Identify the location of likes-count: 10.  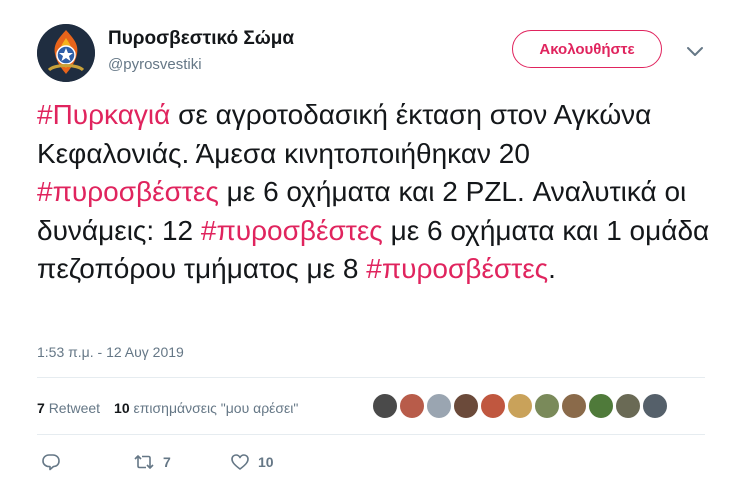
(122, 408).